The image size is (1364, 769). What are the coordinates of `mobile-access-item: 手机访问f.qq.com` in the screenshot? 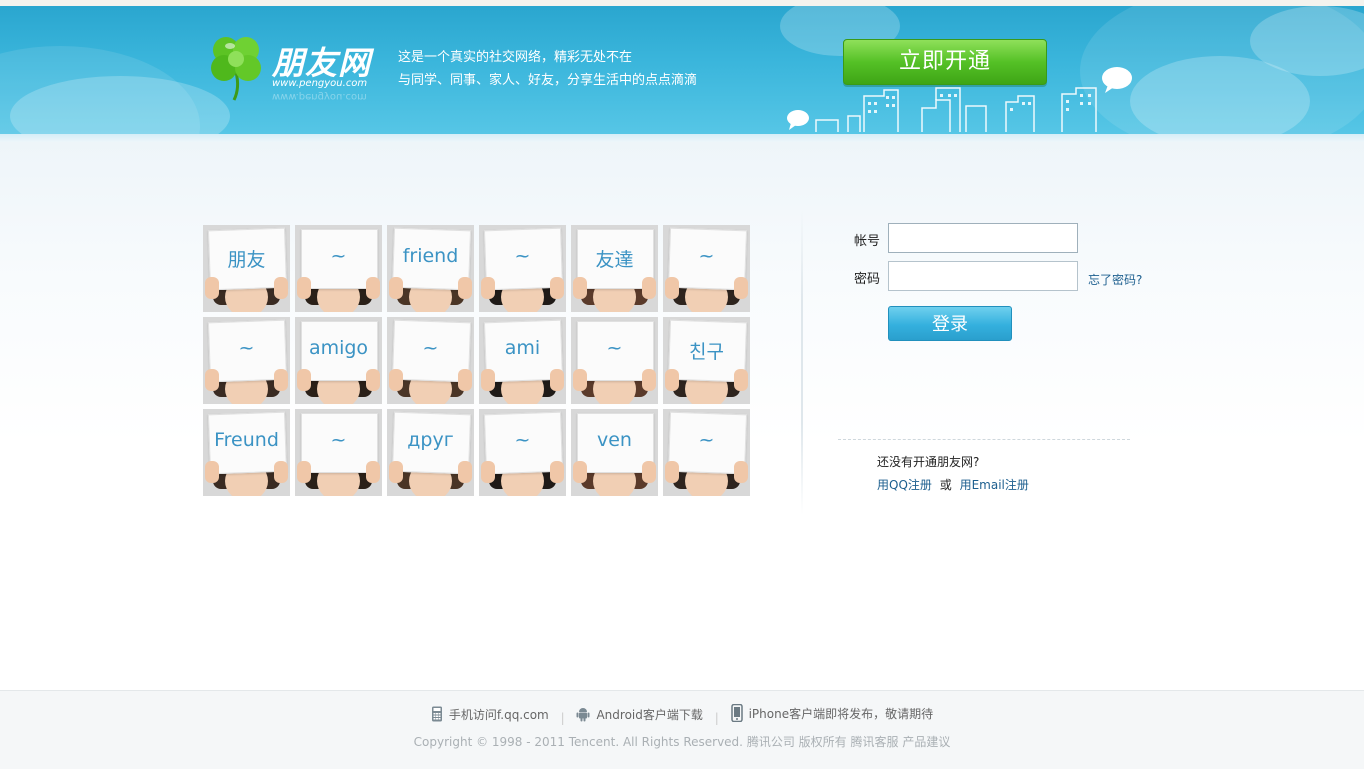 It's located at (490, 714).